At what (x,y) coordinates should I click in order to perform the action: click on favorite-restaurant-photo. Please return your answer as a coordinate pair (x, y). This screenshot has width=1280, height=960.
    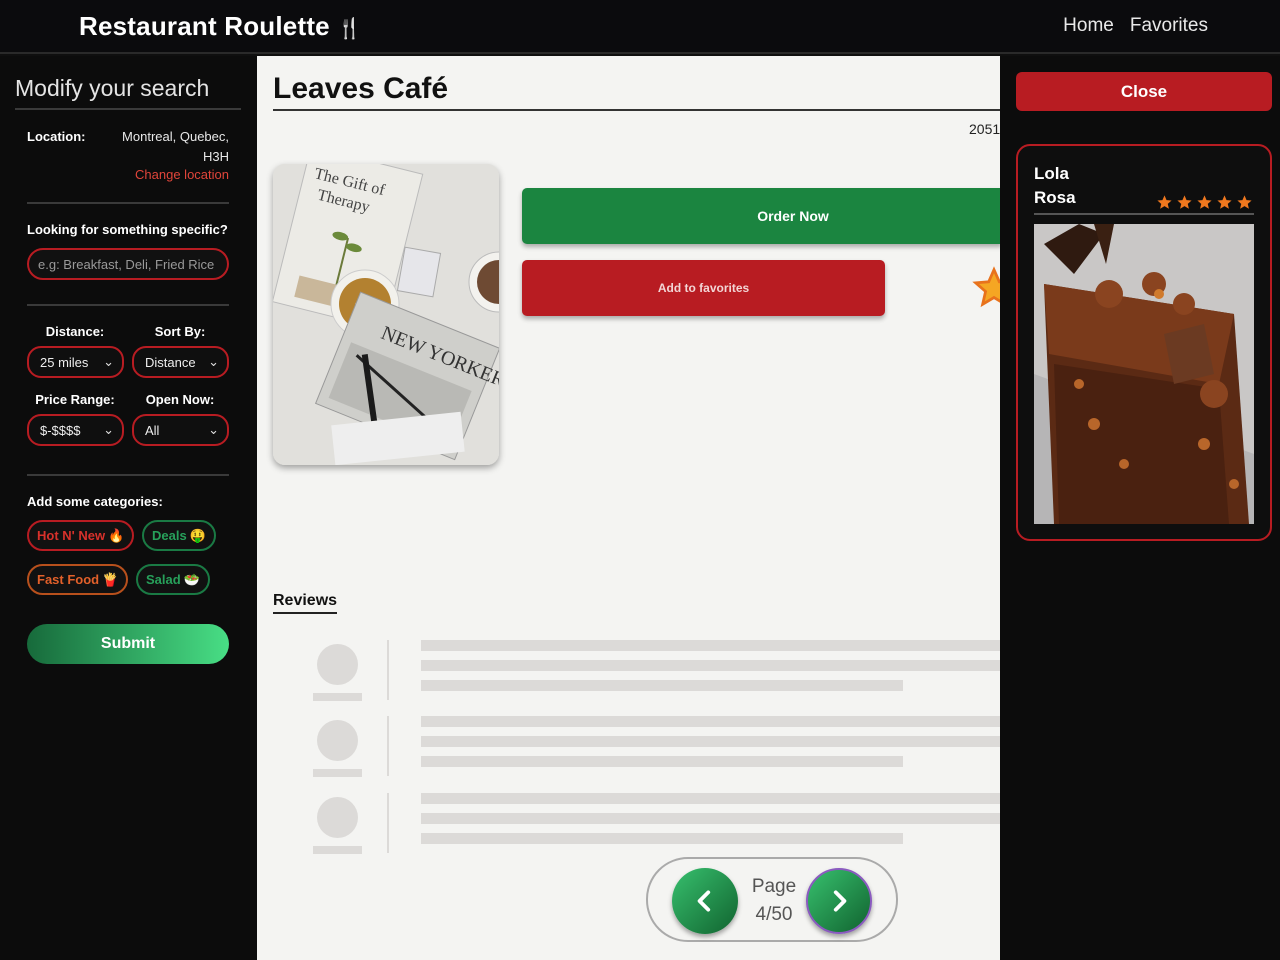
    Looking at the image, I should click on (1144, 374).